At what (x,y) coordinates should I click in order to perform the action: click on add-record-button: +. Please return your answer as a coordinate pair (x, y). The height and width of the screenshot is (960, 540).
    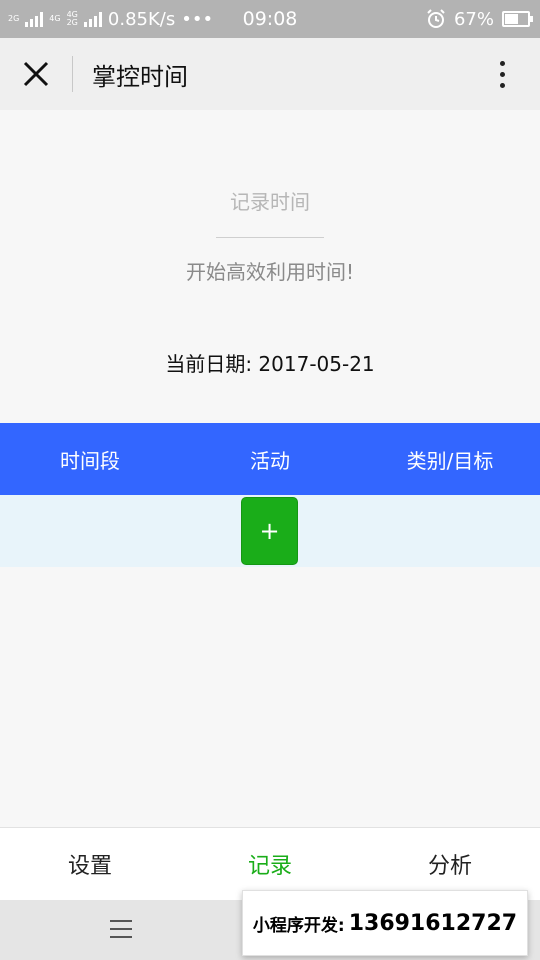
    Looking at the image, I should click on (269, 531).